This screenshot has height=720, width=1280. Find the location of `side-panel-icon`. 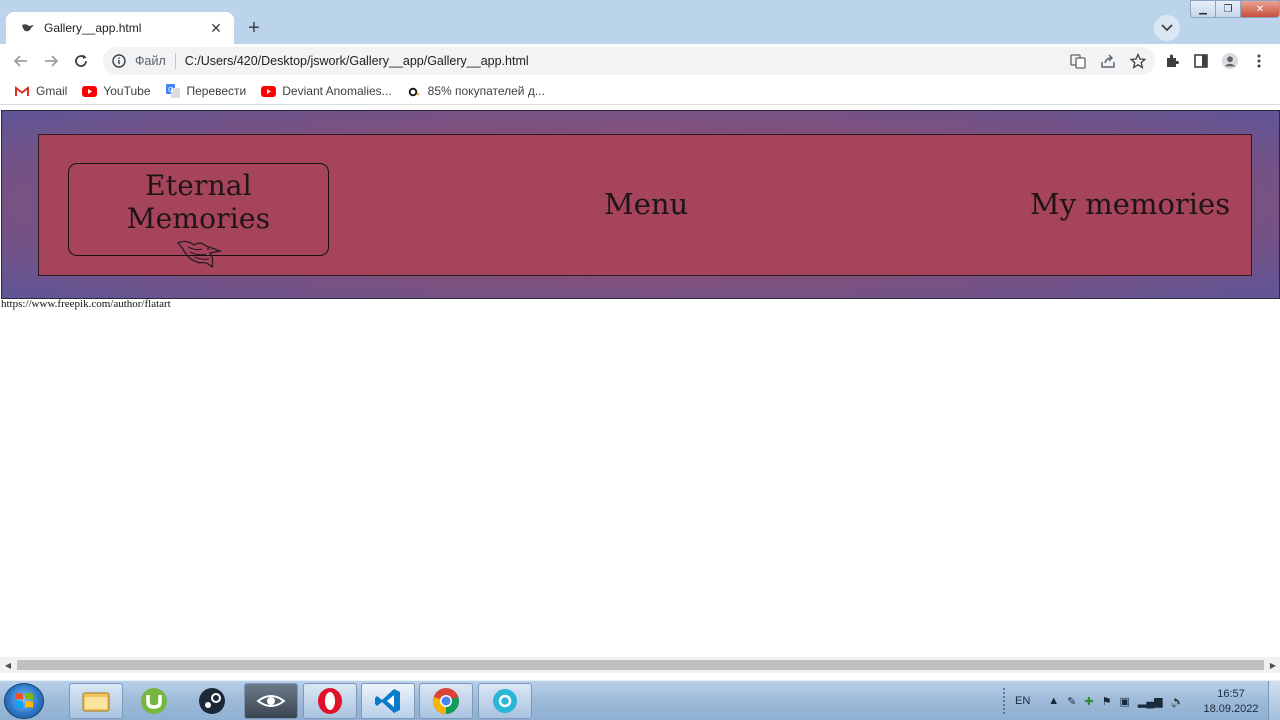

side-panel-icon is located at coordinates (1201, 61).